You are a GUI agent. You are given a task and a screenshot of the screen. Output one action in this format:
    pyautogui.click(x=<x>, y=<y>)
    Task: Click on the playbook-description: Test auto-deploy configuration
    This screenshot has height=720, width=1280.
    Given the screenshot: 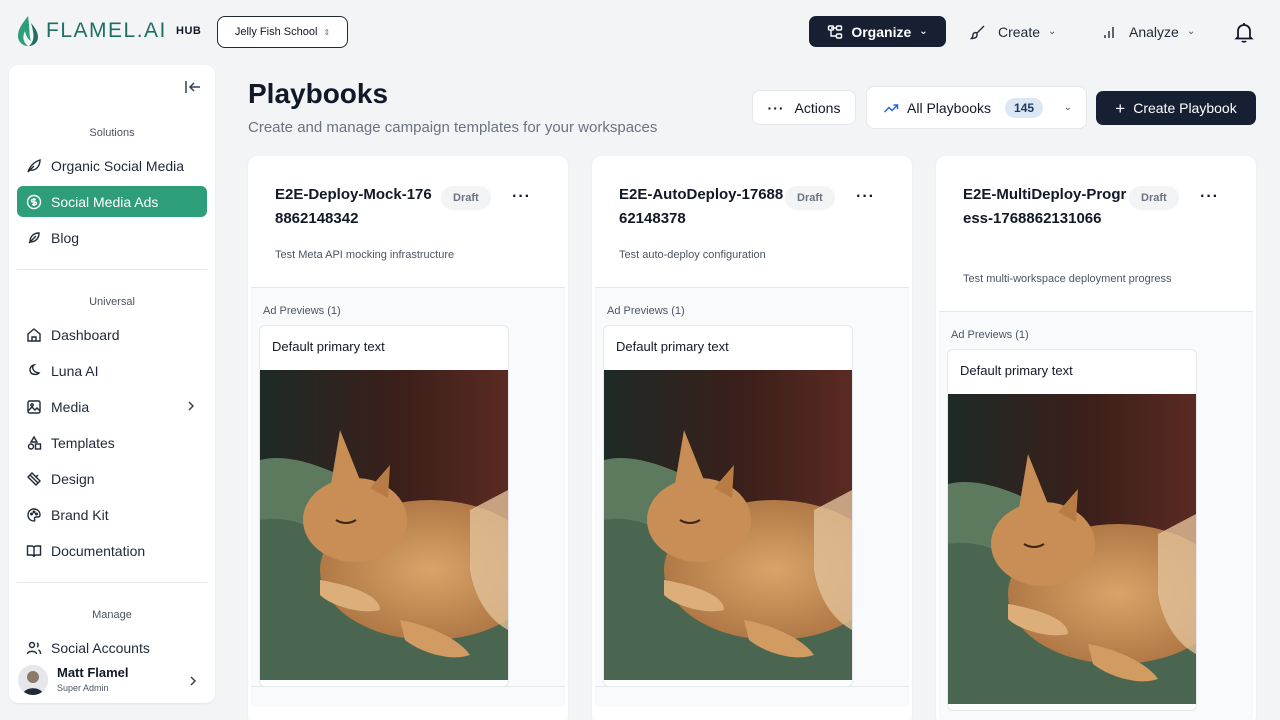 What is the action you would take?
    pyautogui.click(x=692, y=255)
    